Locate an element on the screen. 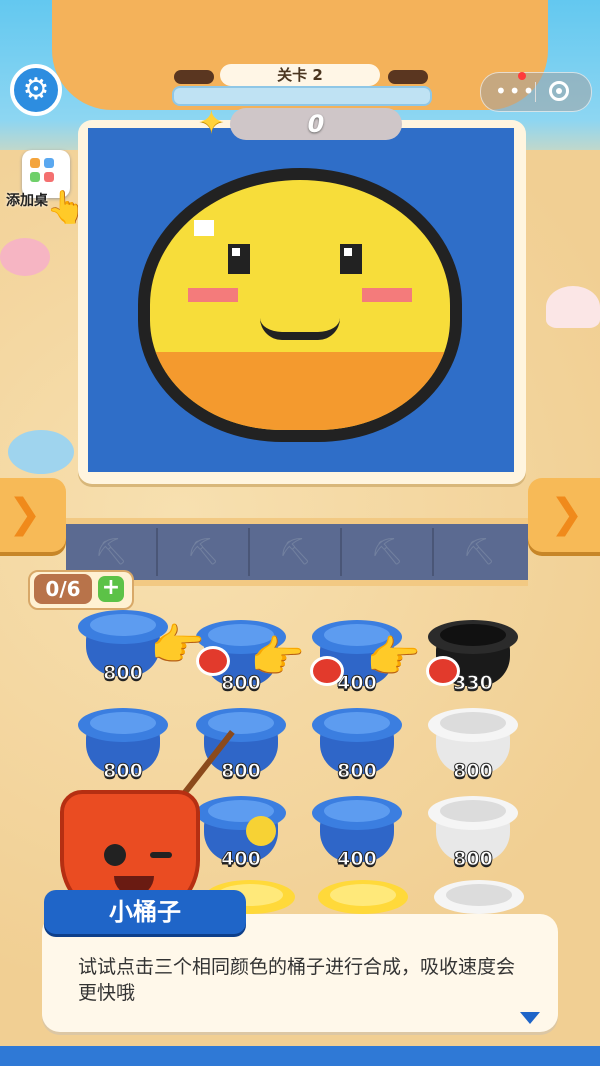 This screenshot has width=600, height=1066. continue-arrow-icon is located at coordinates (530, 1018).